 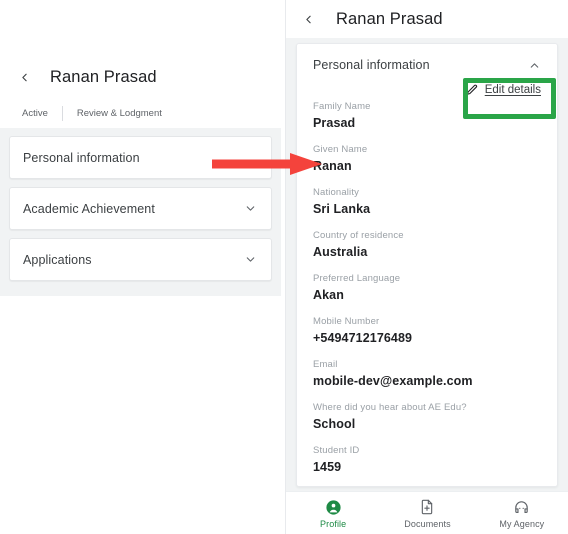 I want to click on nav-item-profile: Profile, so click(x=333, y=513).